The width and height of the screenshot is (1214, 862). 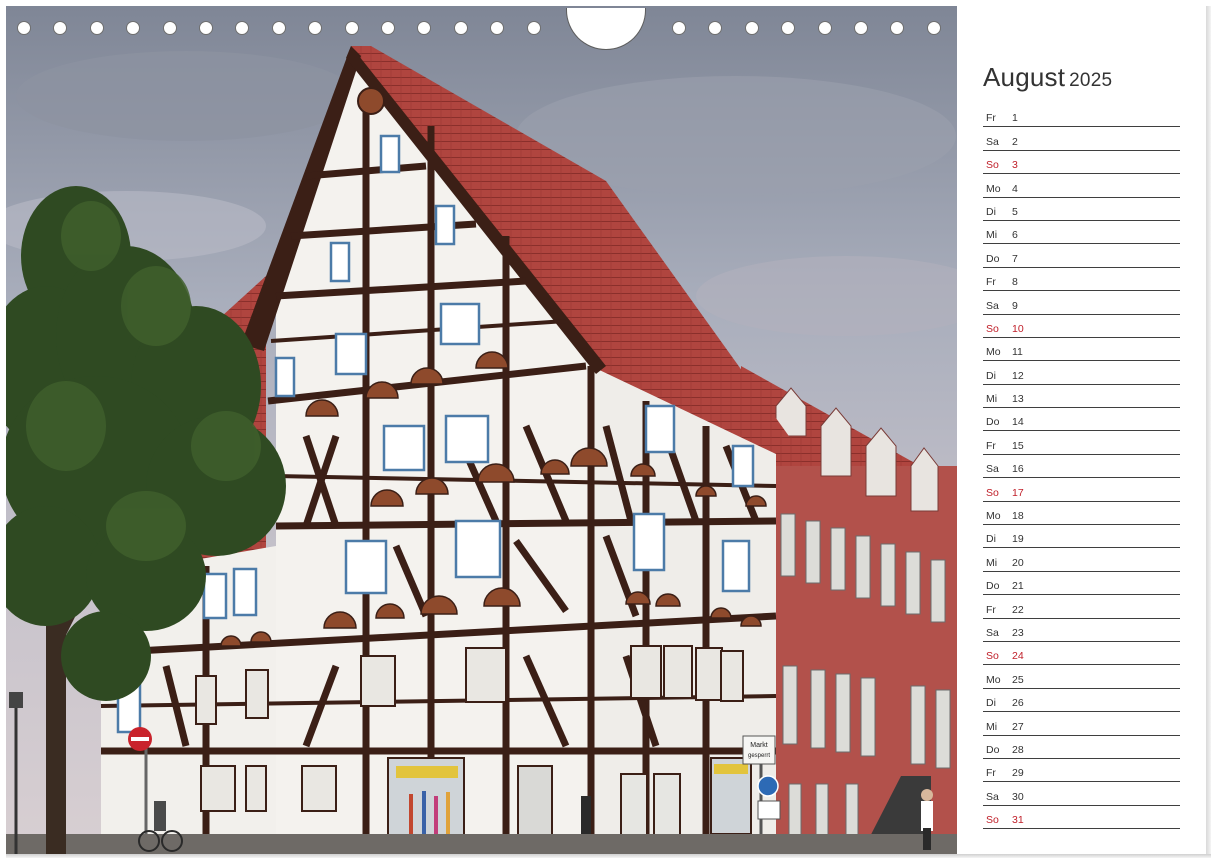 I want to click on day-number: 11, so click(x=1017, y=352).